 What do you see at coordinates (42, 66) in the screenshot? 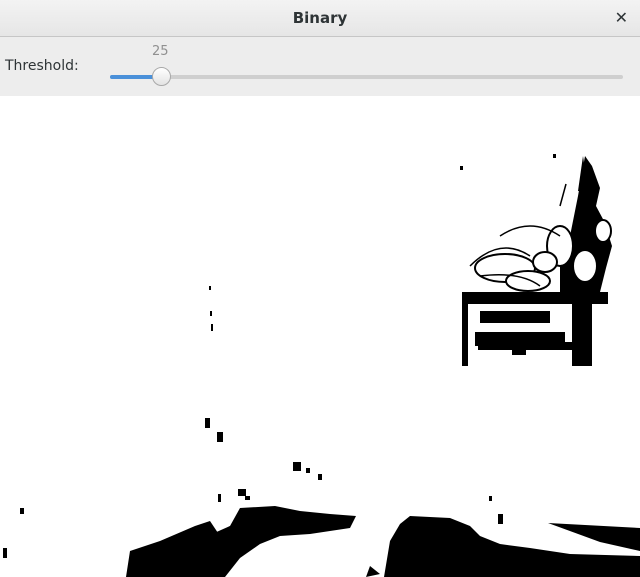
I see `threshold-label: Threshold:` at bounding box center [42, 66].